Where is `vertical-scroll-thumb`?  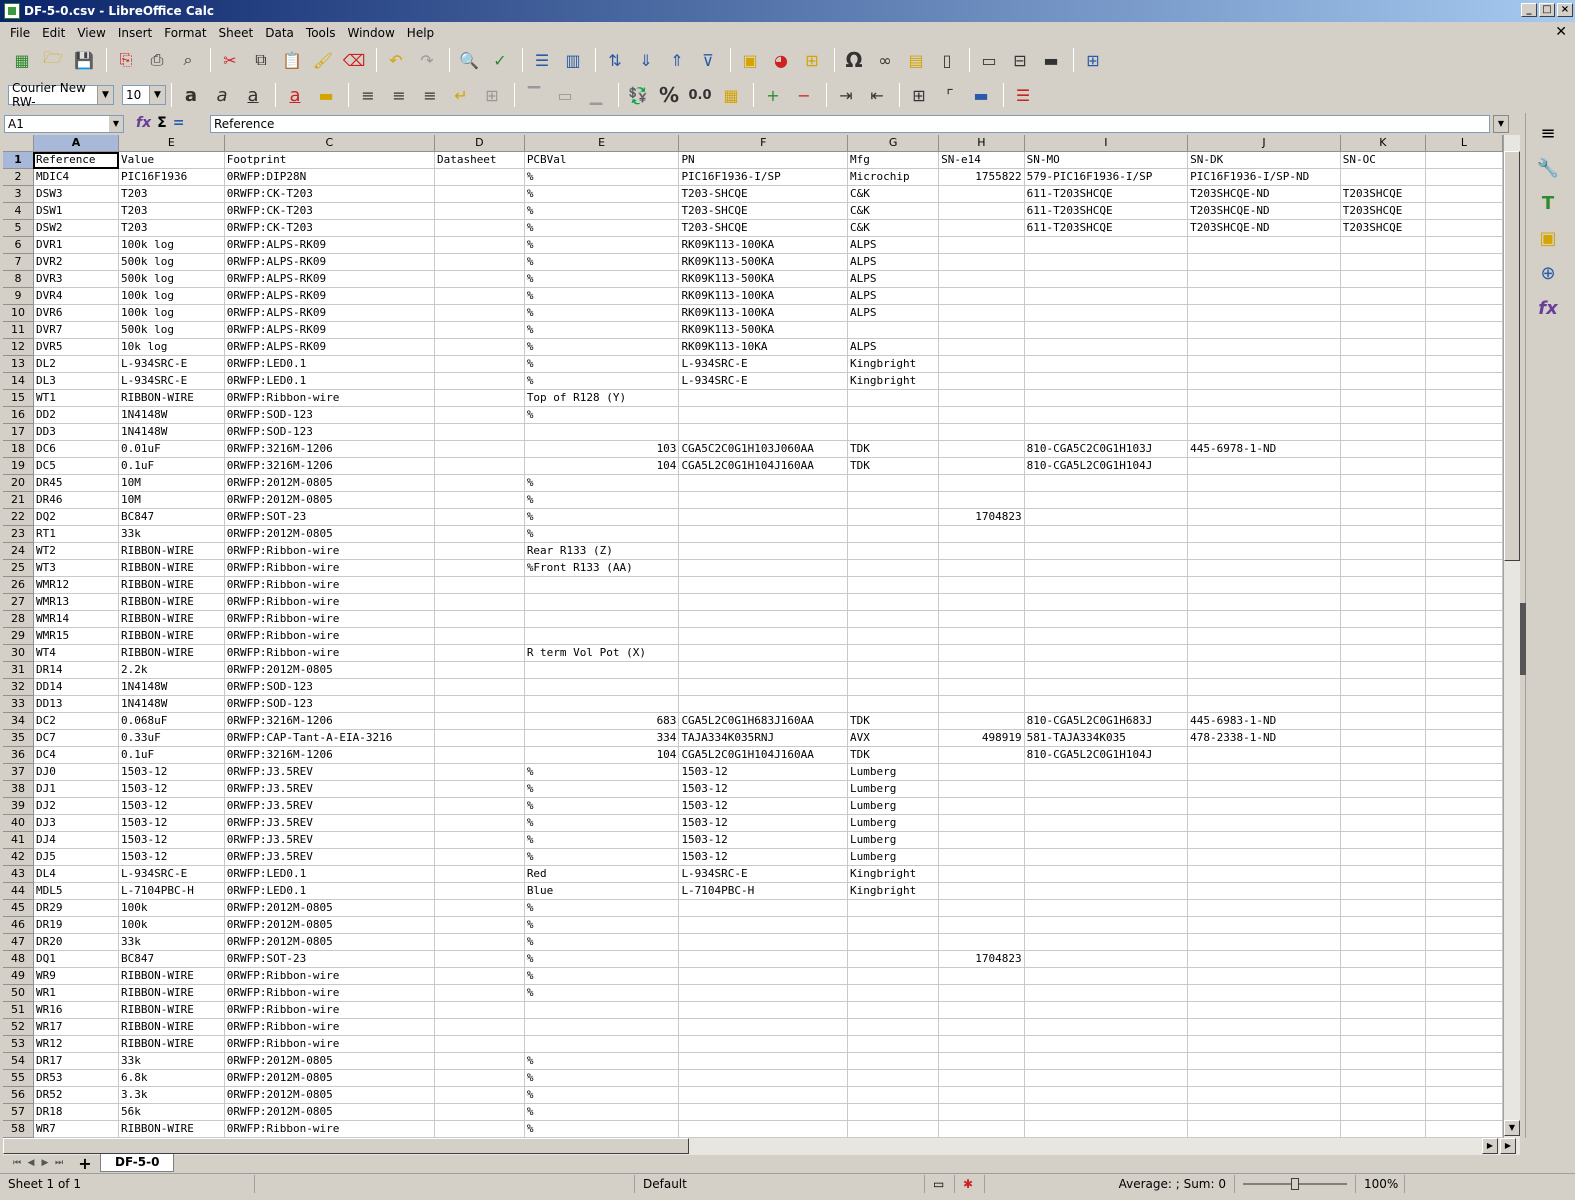 vertical-scroll-thumb is located at coordinates (1512, 356).